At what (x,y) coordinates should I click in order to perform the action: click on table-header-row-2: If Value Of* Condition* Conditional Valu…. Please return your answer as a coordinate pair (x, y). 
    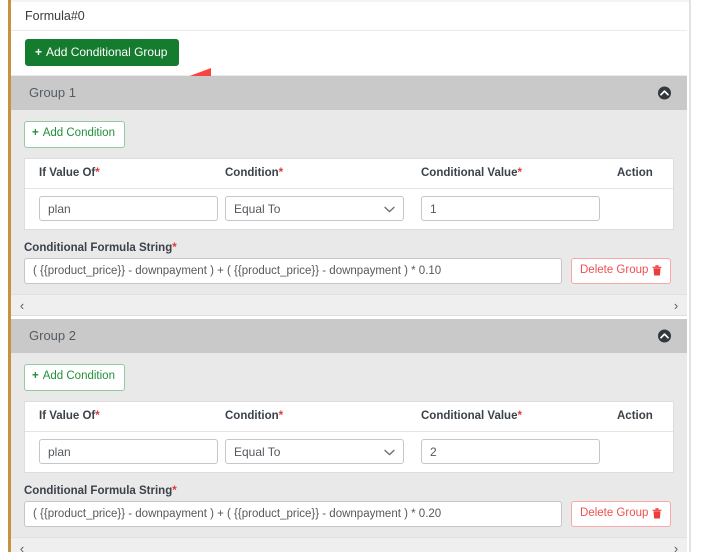
    Looking at the image, I should click on (349, 417).